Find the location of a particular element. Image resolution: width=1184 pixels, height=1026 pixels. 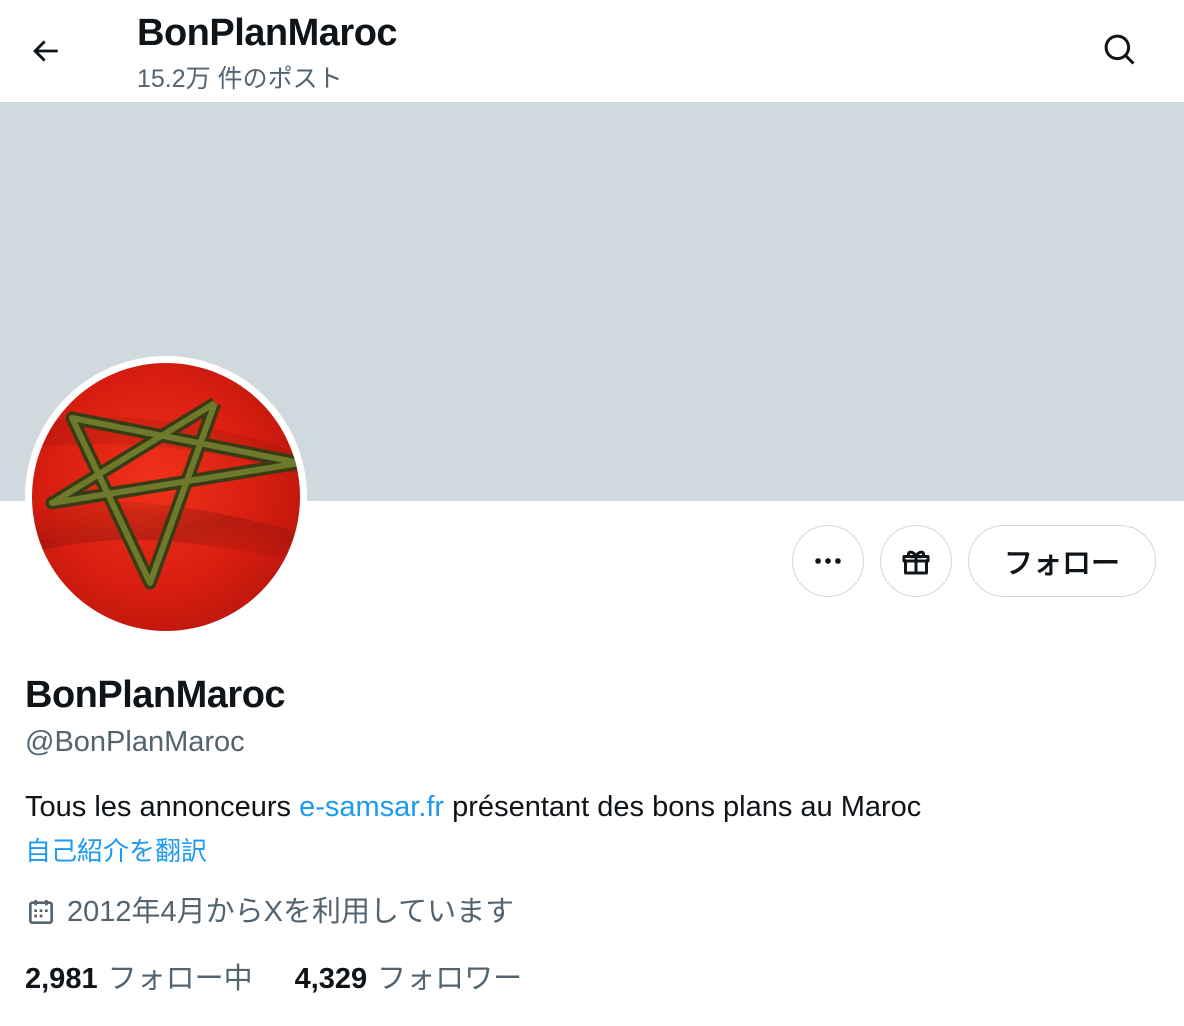

following-link: 2,981 フォロー中 is located at coordinates (139, 979).